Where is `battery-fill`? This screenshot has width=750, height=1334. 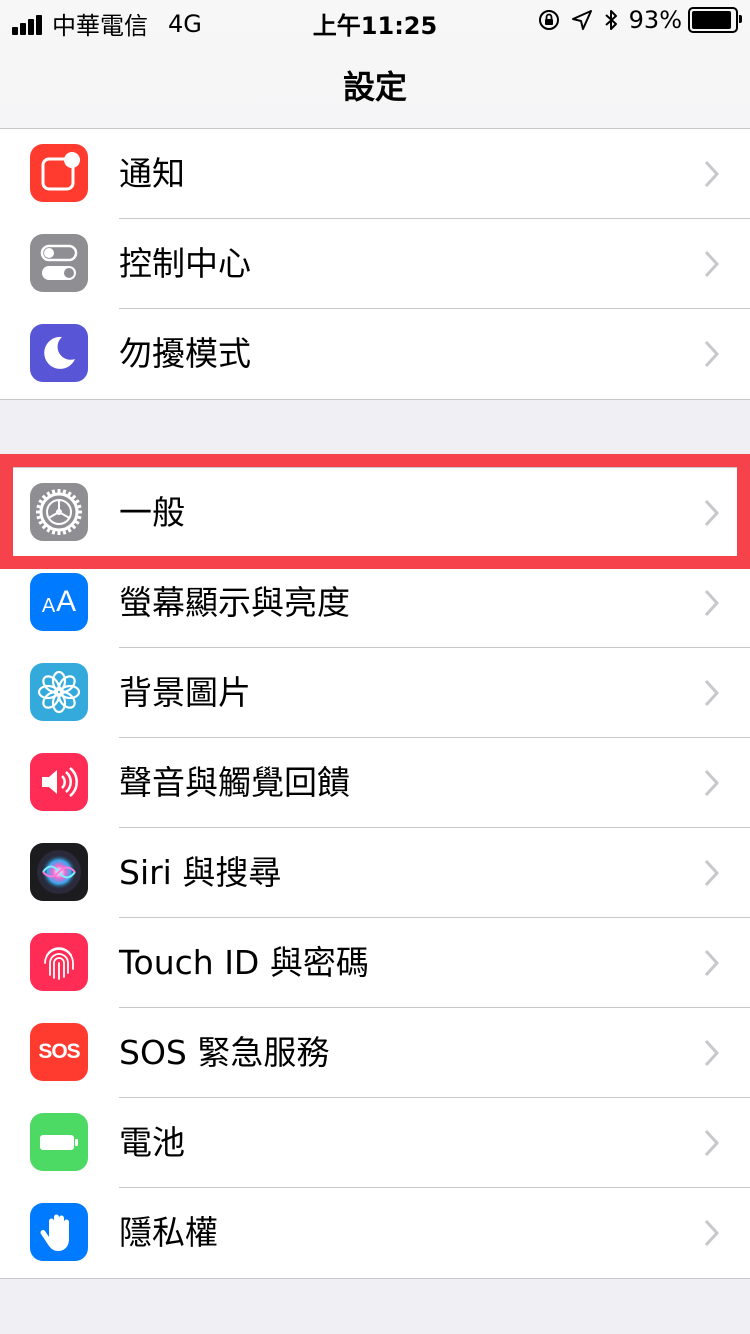 battery-fill is located at coordinates (711, 20).